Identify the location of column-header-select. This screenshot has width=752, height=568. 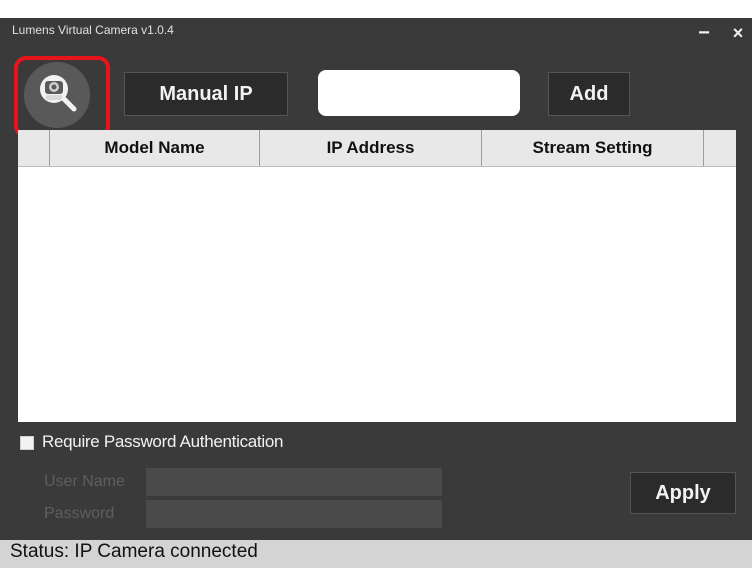
(34, 148).